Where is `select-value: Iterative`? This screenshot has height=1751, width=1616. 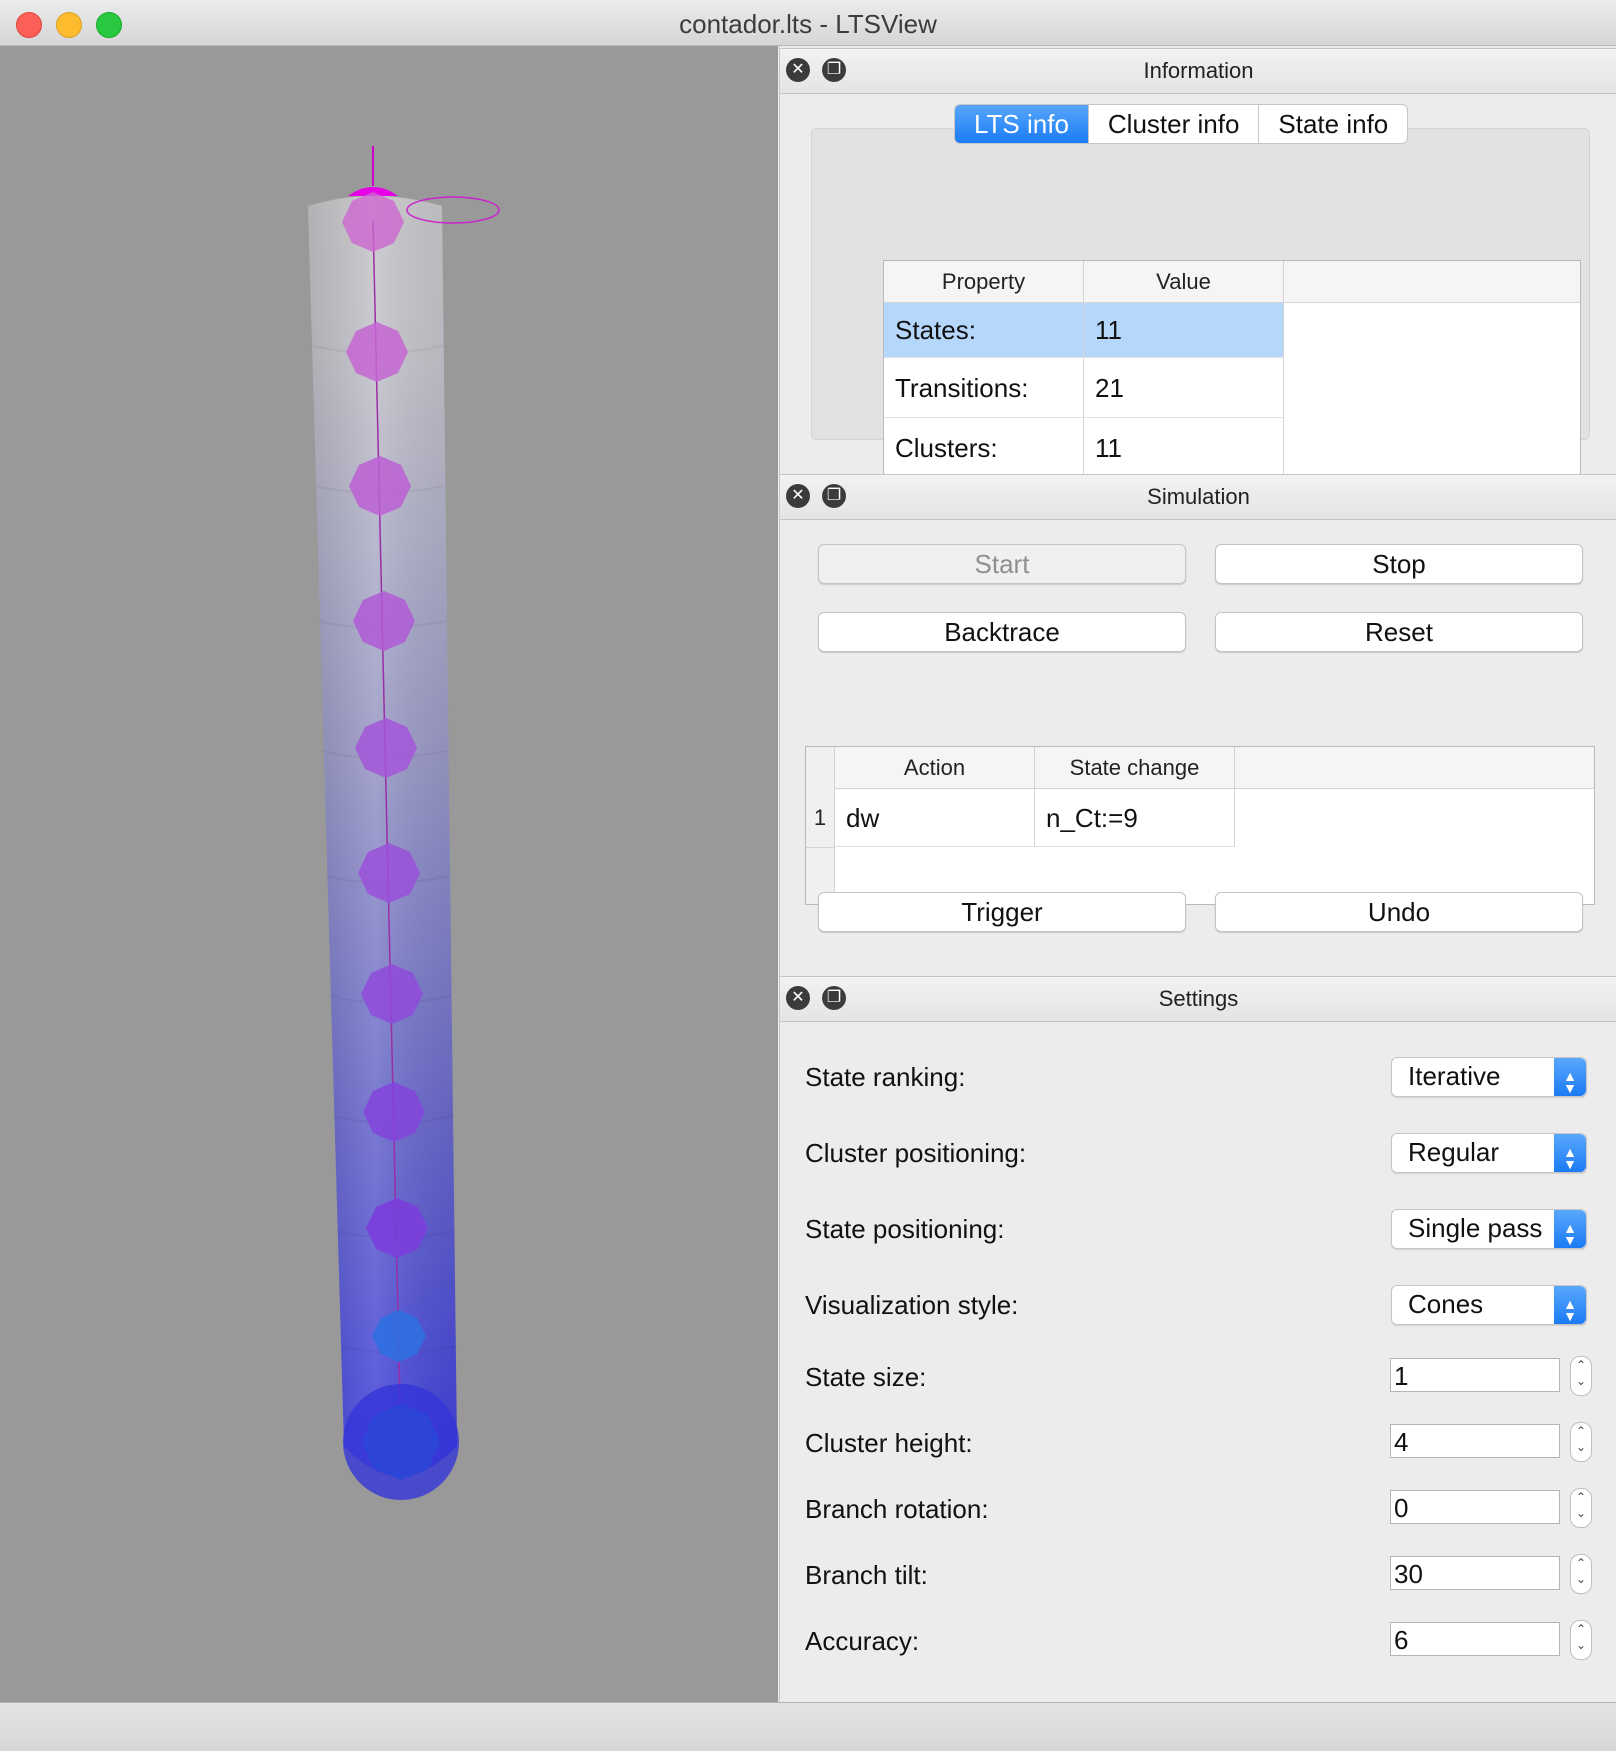 select-value: Iterative is located at coordinates (1454, 1076).